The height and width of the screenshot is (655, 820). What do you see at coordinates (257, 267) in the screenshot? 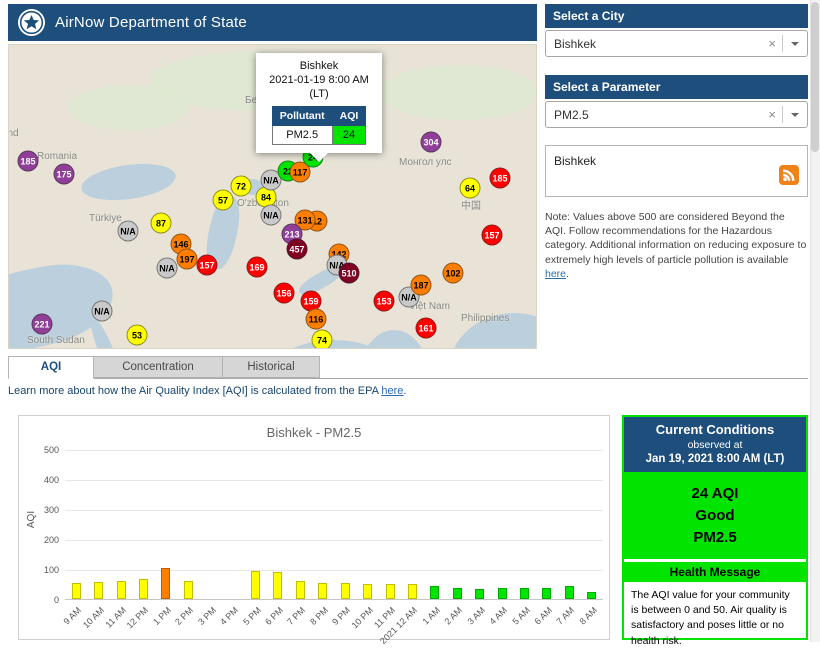
I see `map-marker-aqi: 169` at bounding box center [257, 267].